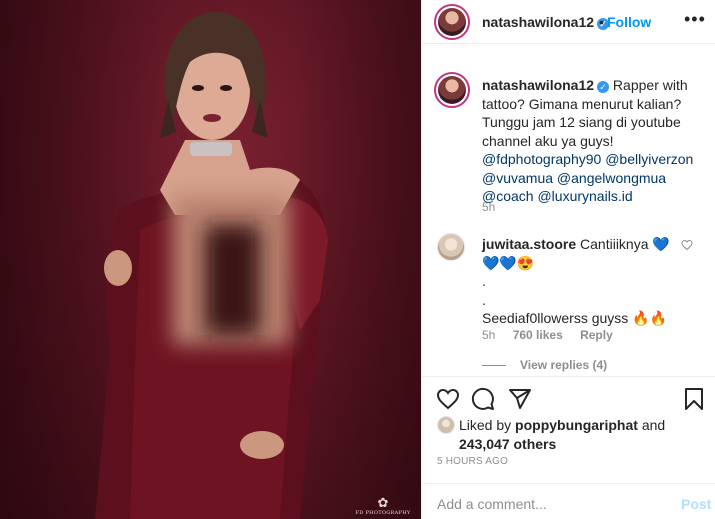  What do you see at coordinates (596, 335) in the screenshot?
I see `reply-button: Reply` at bounding box center [596, 335].